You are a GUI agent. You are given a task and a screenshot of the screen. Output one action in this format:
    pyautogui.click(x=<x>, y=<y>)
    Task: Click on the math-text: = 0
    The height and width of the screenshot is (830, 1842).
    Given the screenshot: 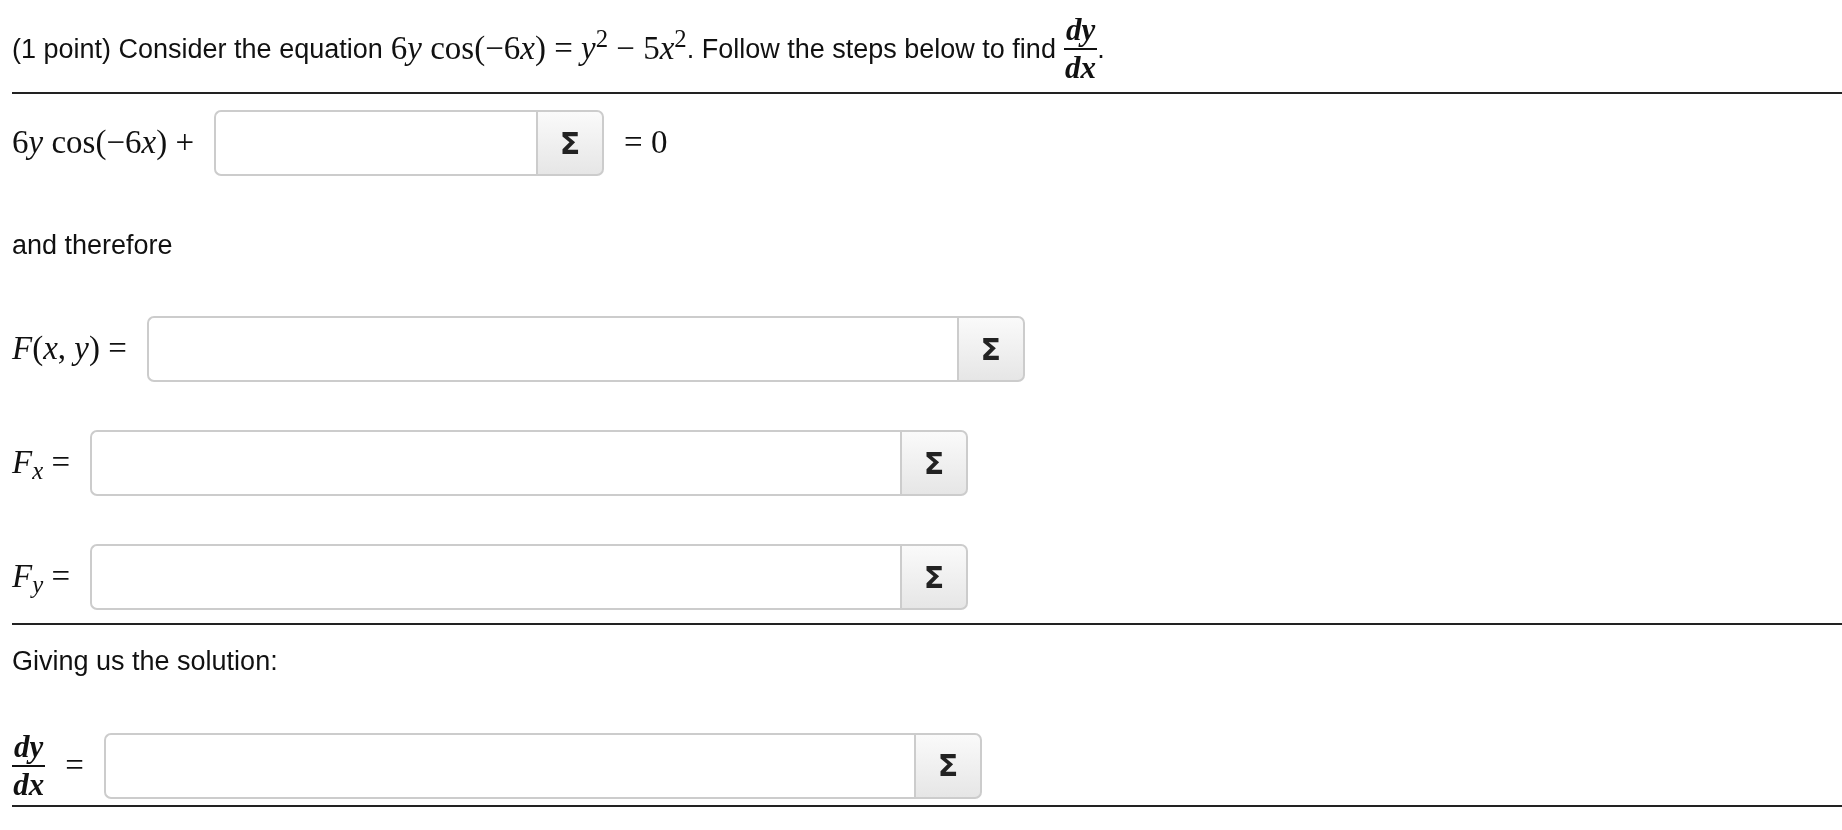 What is the action you would take?
    pyautogui.click(x=646, y=143)
    